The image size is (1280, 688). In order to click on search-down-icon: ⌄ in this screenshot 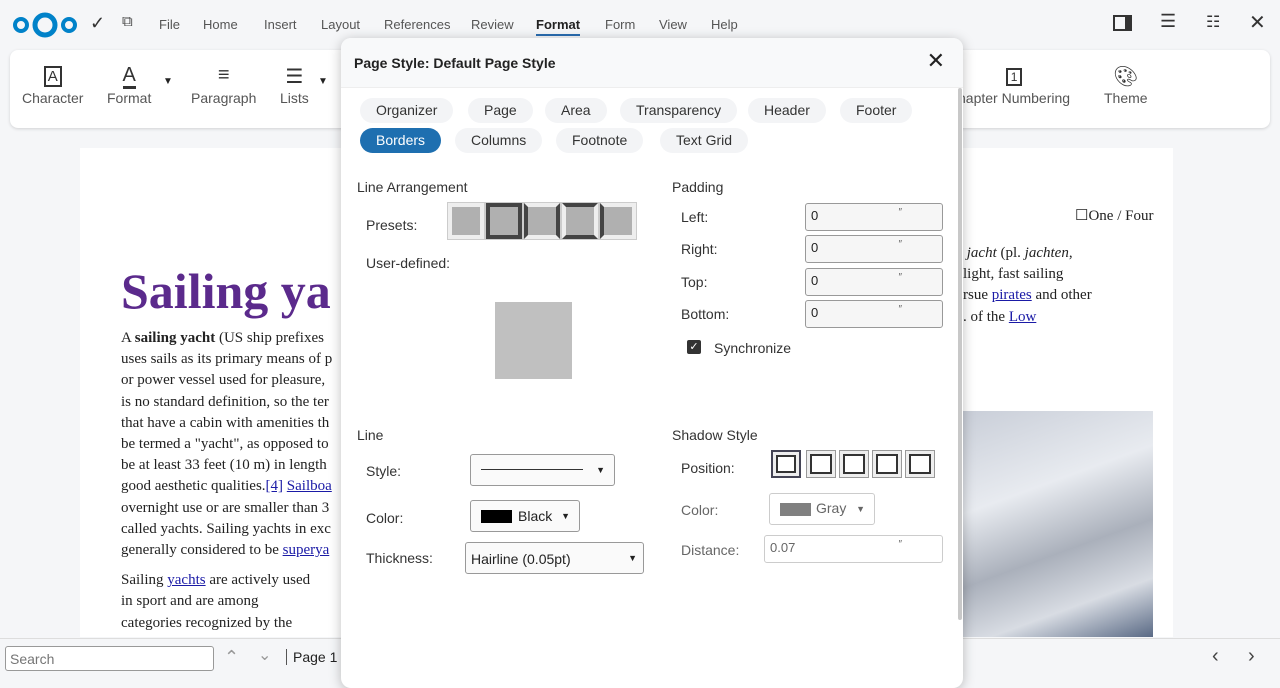, I will do `click(264, 655)`.